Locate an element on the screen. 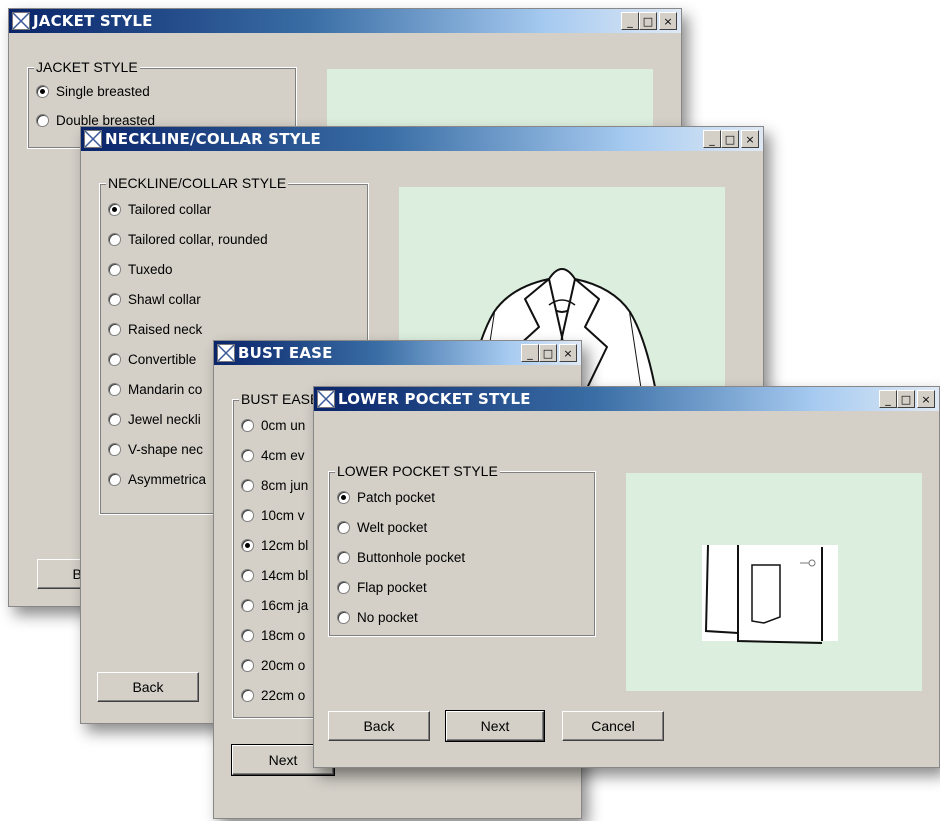  radio-label: Tailored collar, rounded is located at coordinates (198, 239).